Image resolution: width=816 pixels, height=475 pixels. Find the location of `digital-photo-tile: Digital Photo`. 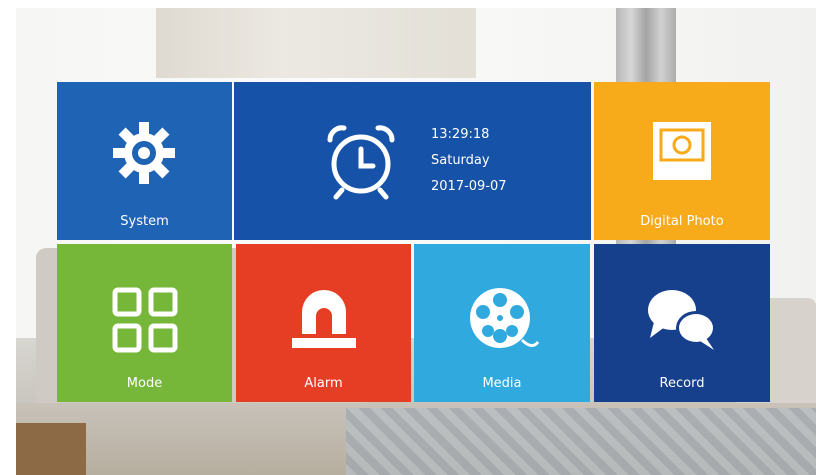

digital-photo-tile: Digital Photo is located at coordinates (682, 161).